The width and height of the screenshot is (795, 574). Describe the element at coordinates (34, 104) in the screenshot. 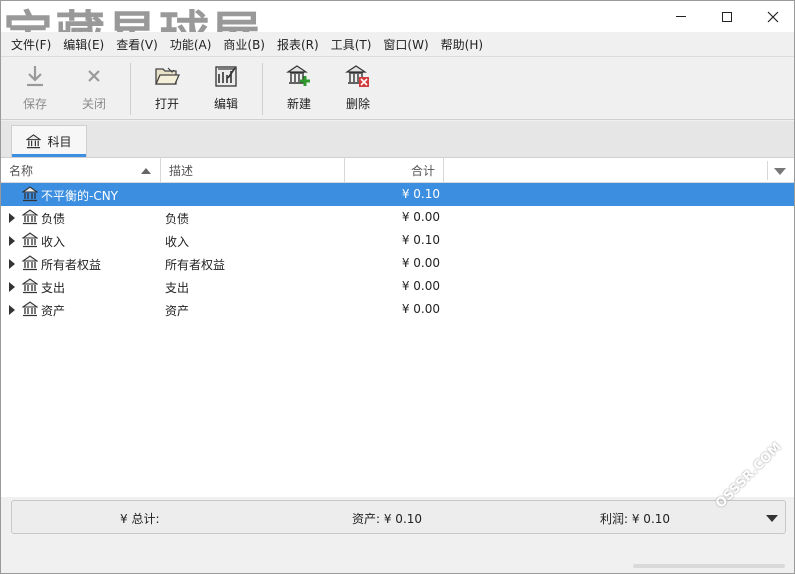

I see `save-label: 保存` at that location.